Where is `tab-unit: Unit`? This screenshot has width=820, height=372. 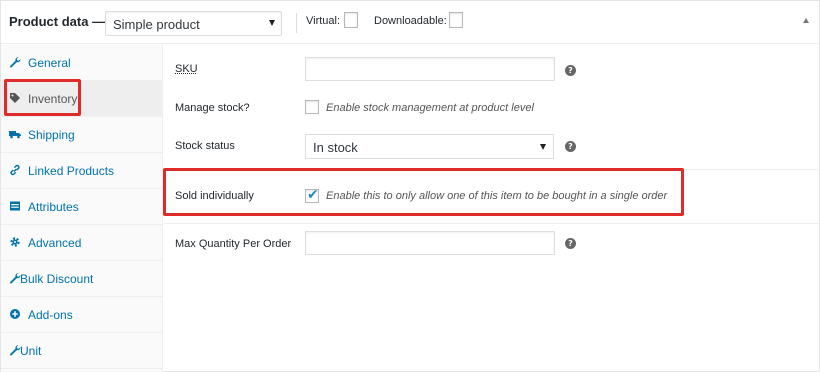
tab-unit: Unit is located at coordinates (82, 351).